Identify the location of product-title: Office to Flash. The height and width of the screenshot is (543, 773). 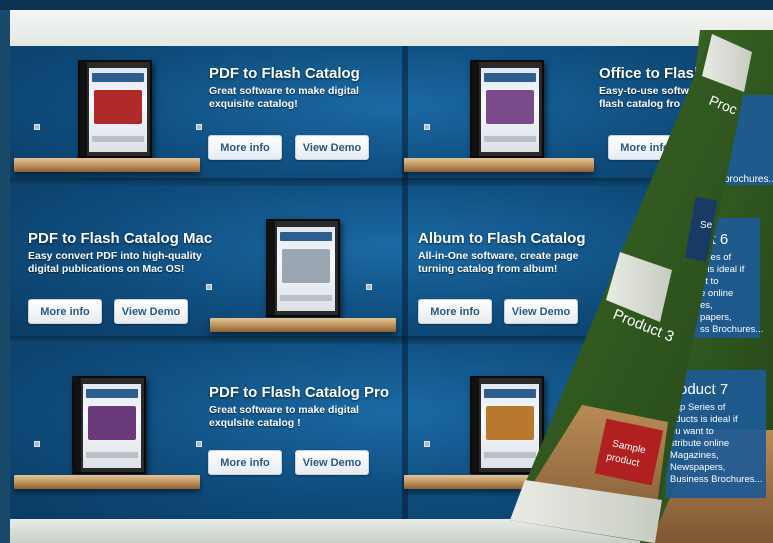
(651, 73).